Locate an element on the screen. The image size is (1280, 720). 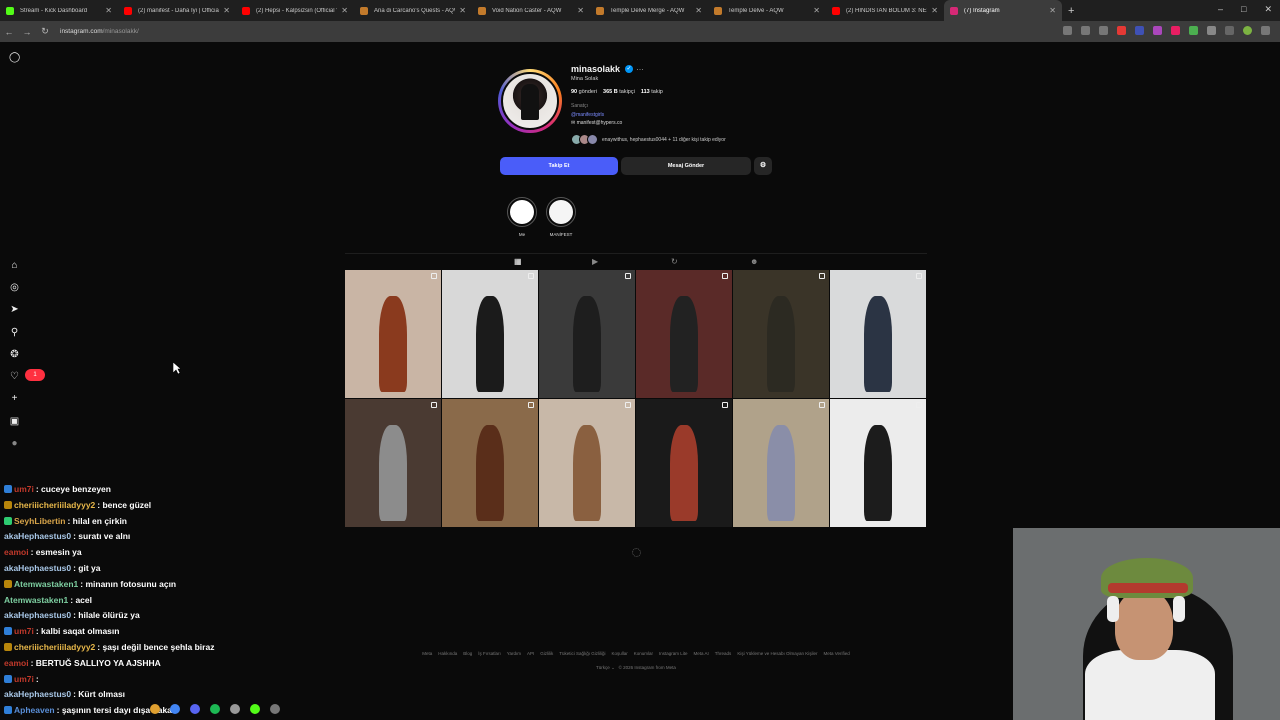
zoom-icon is located at coordinates (1085, 30).